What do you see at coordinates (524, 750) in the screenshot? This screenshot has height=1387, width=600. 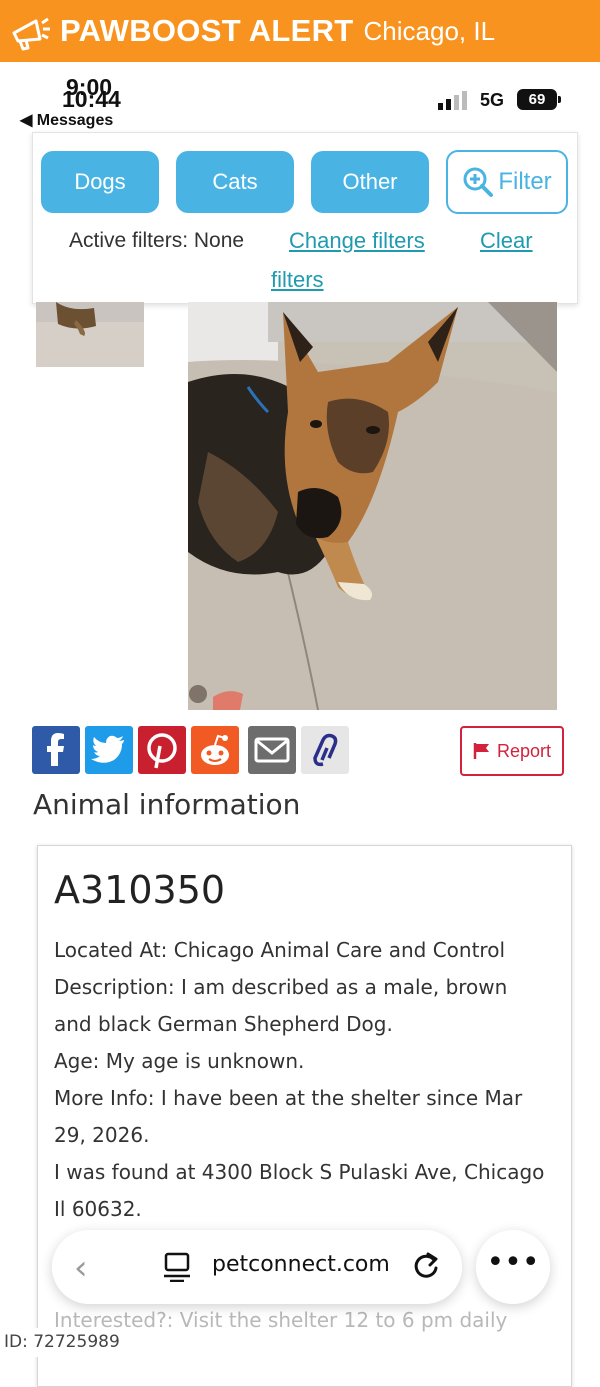 I see `report-label: Report` at bounding box center [524, 750].